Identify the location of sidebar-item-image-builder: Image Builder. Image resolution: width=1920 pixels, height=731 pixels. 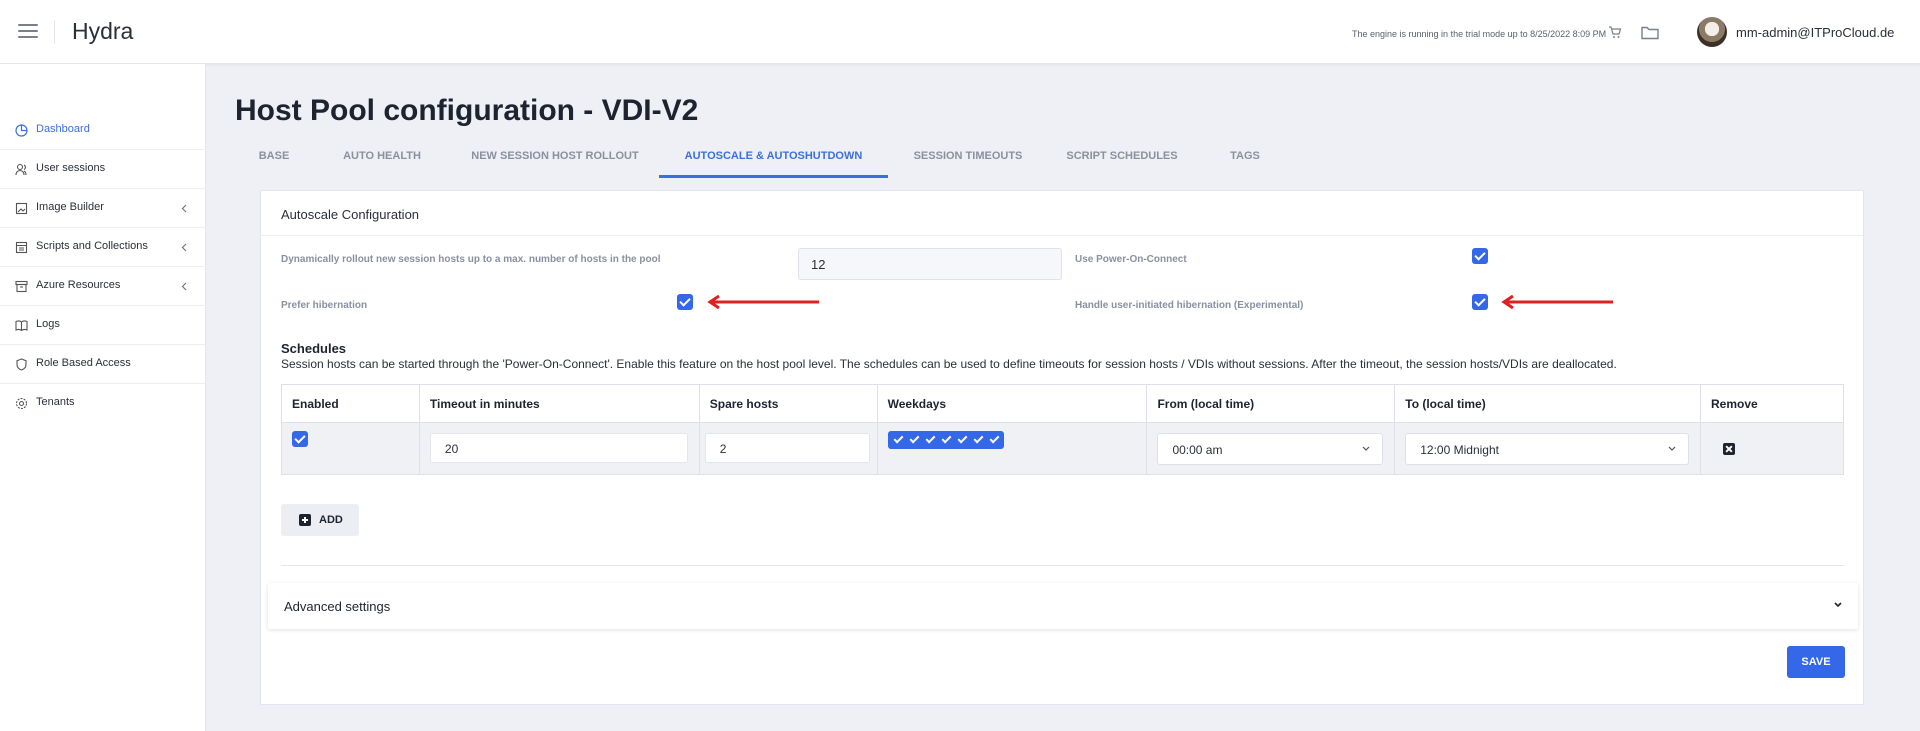
(103, 208).